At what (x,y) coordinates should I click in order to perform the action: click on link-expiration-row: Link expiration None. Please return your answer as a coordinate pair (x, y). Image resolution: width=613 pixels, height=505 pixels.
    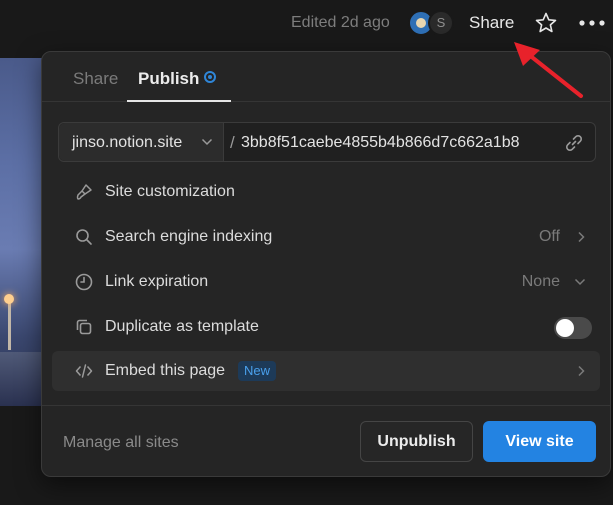
    Looking at the image, I should click on (326, 282).